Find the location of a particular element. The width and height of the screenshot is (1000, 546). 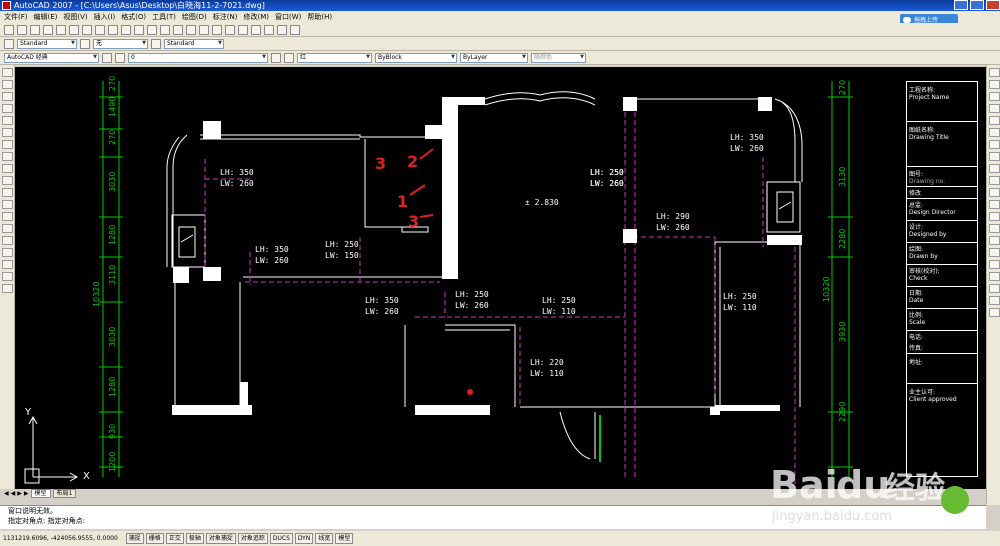

cut-icon is located at coordinates (87, 29).